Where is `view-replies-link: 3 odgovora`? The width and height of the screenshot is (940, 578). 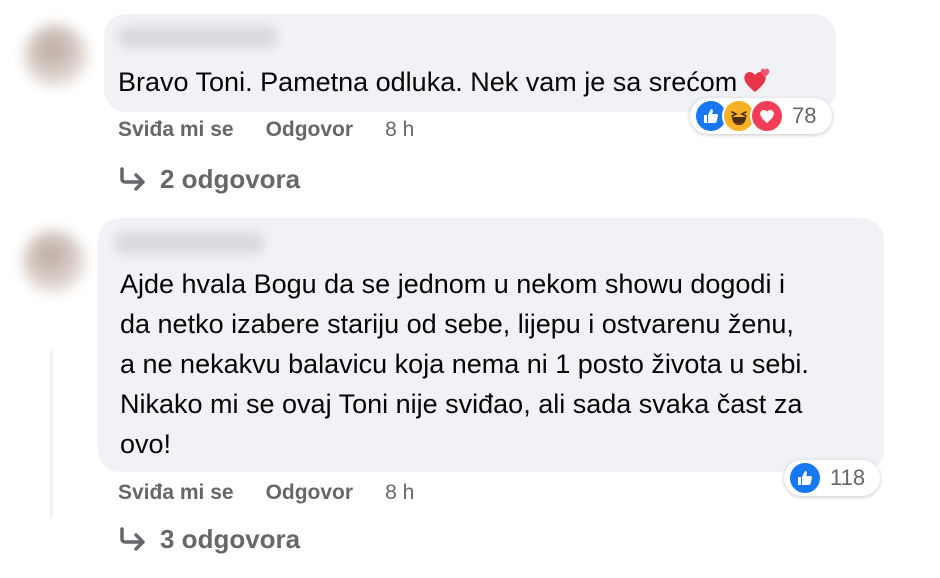
view-replies-link: 3 odgovora is located at coordinates (209, 539).